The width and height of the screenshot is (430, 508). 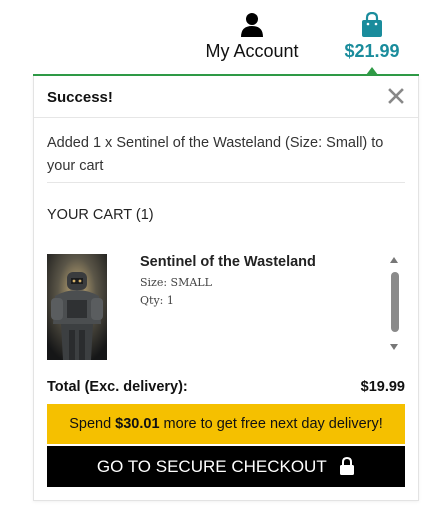 I want to click on success-bar: Success!, so click(x=226, y=97).